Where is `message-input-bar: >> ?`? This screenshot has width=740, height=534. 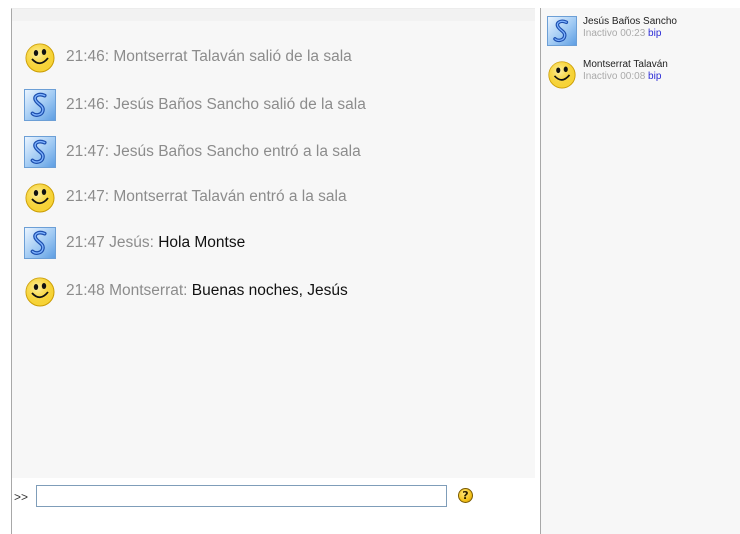 message-input-bar: >> ? is located at coordinates (273, 506).